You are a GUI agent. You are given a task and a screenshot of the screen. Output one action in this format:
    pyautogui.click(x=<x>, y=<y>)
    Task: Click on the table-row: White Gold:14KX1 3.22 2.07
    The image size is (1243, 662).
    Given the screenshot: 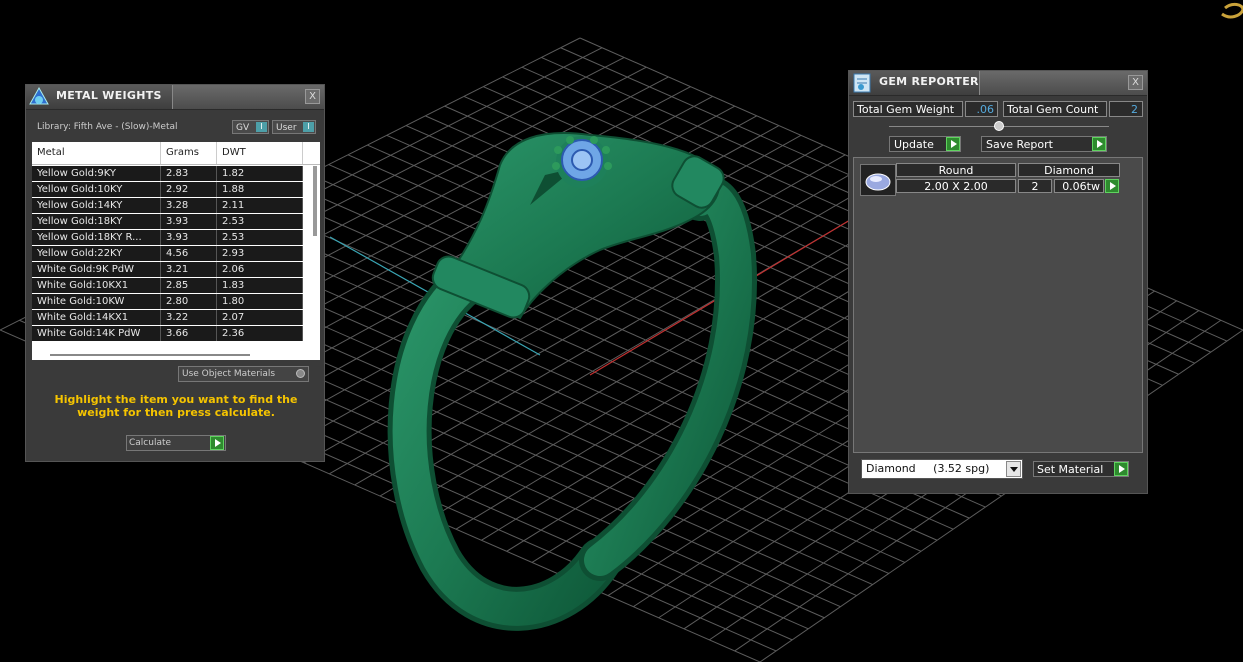 What is the action you would take?
    pyautogui.click(x=167, y=317)
    